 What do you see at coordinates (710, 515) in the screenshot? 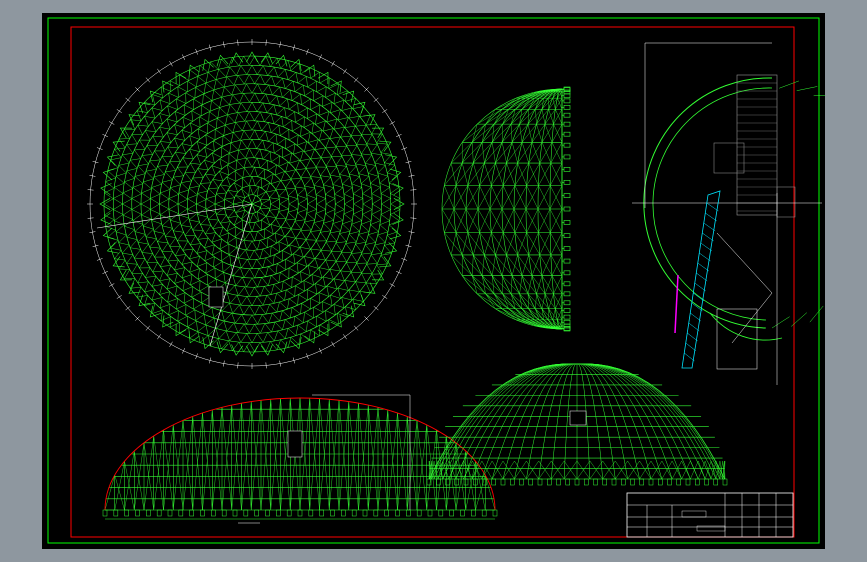
I see `title-block` at bounding box center [710, 515].